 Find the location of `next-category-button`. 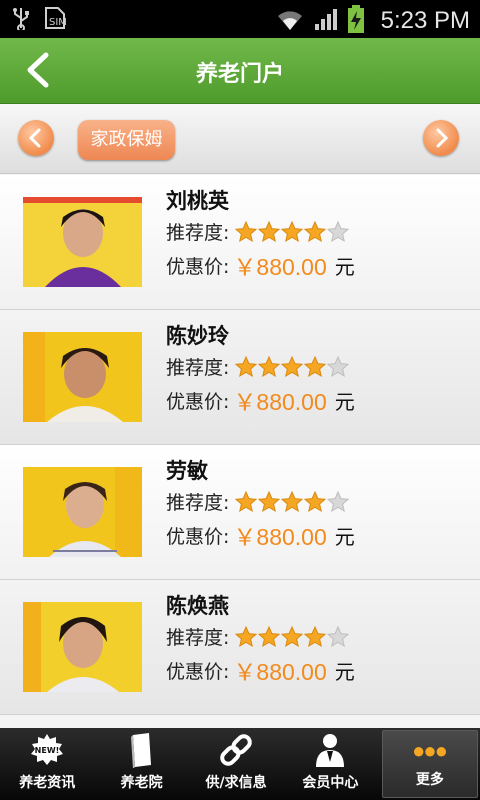

next-category-button is located at coordinates (441, 138).